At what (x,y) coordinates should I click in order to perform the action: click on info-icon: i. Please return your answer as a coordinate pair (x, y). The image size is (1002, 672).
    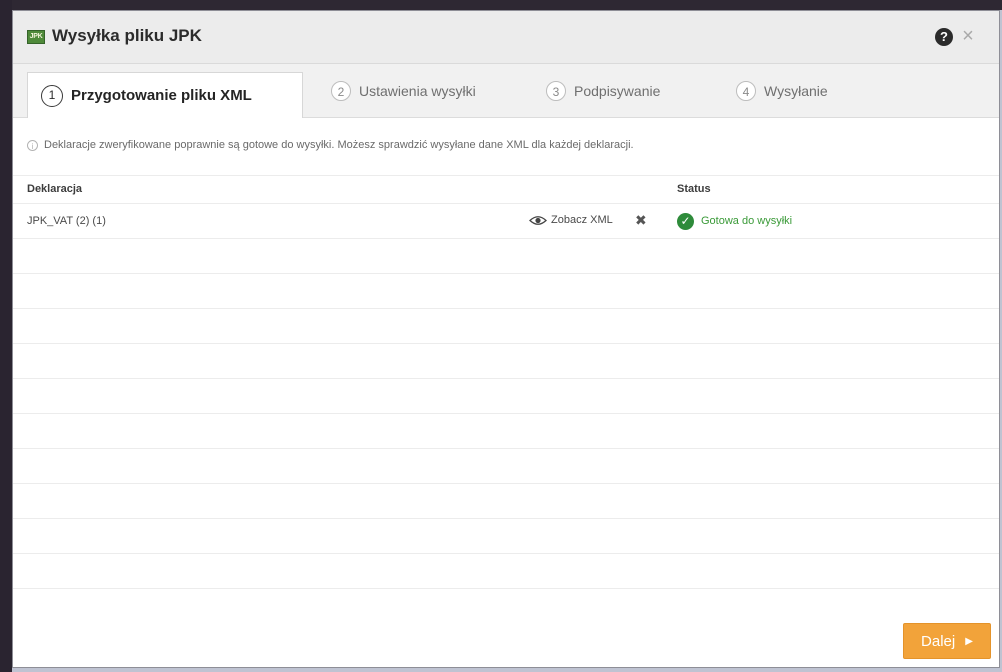
    Looking at the image, I should click on (32, 145).